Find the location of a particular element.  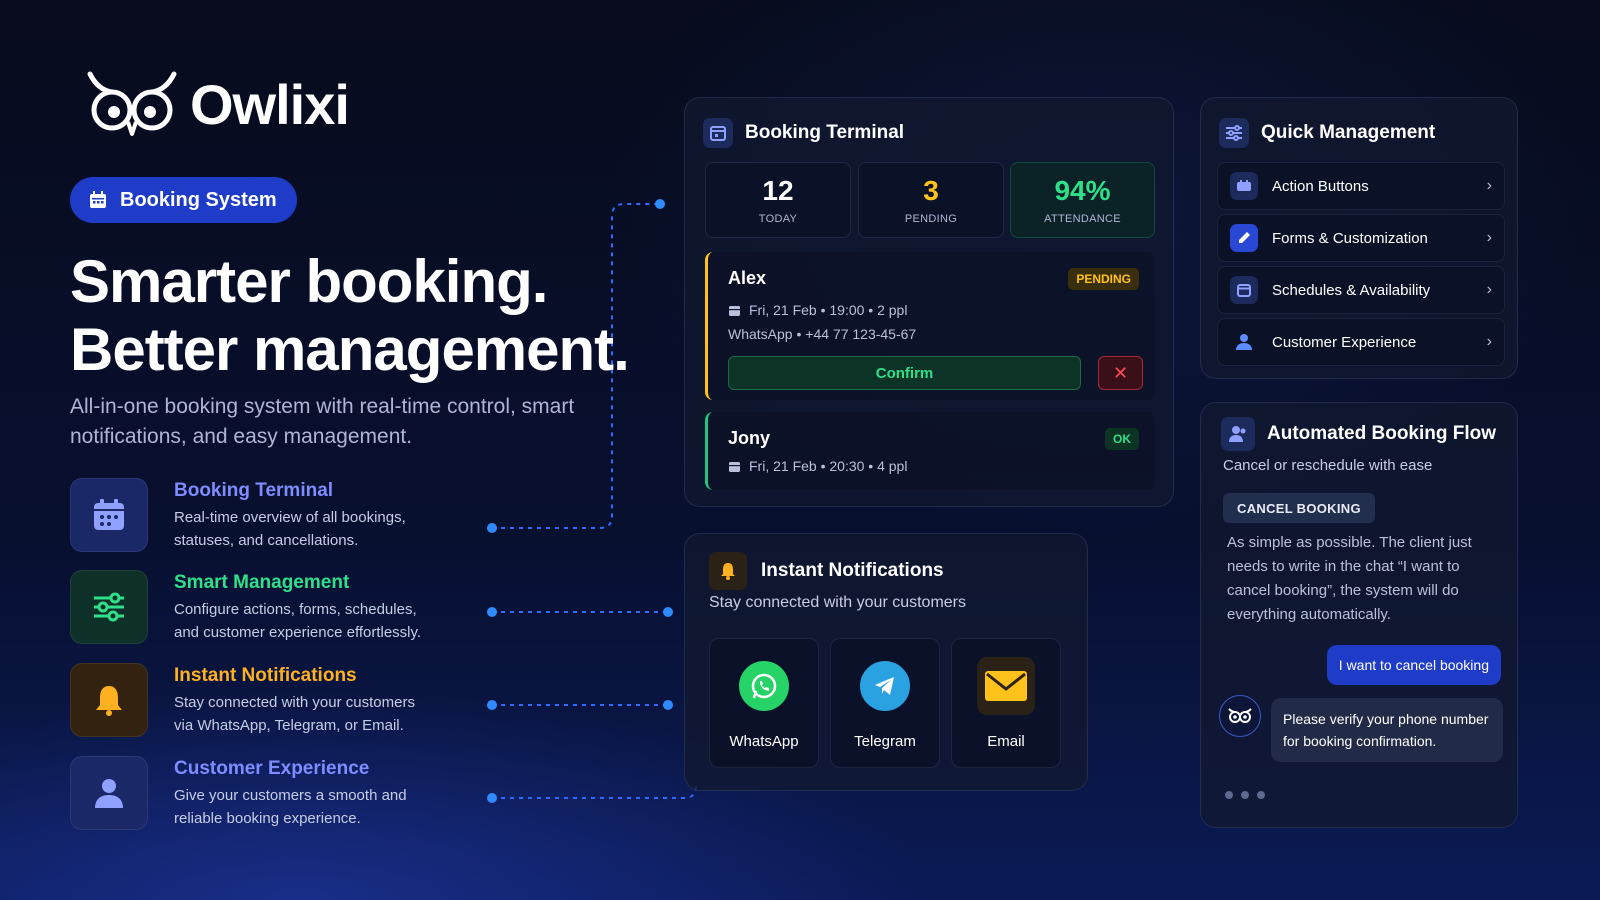

status-badge: OK is located at coordinates (1122, 439).